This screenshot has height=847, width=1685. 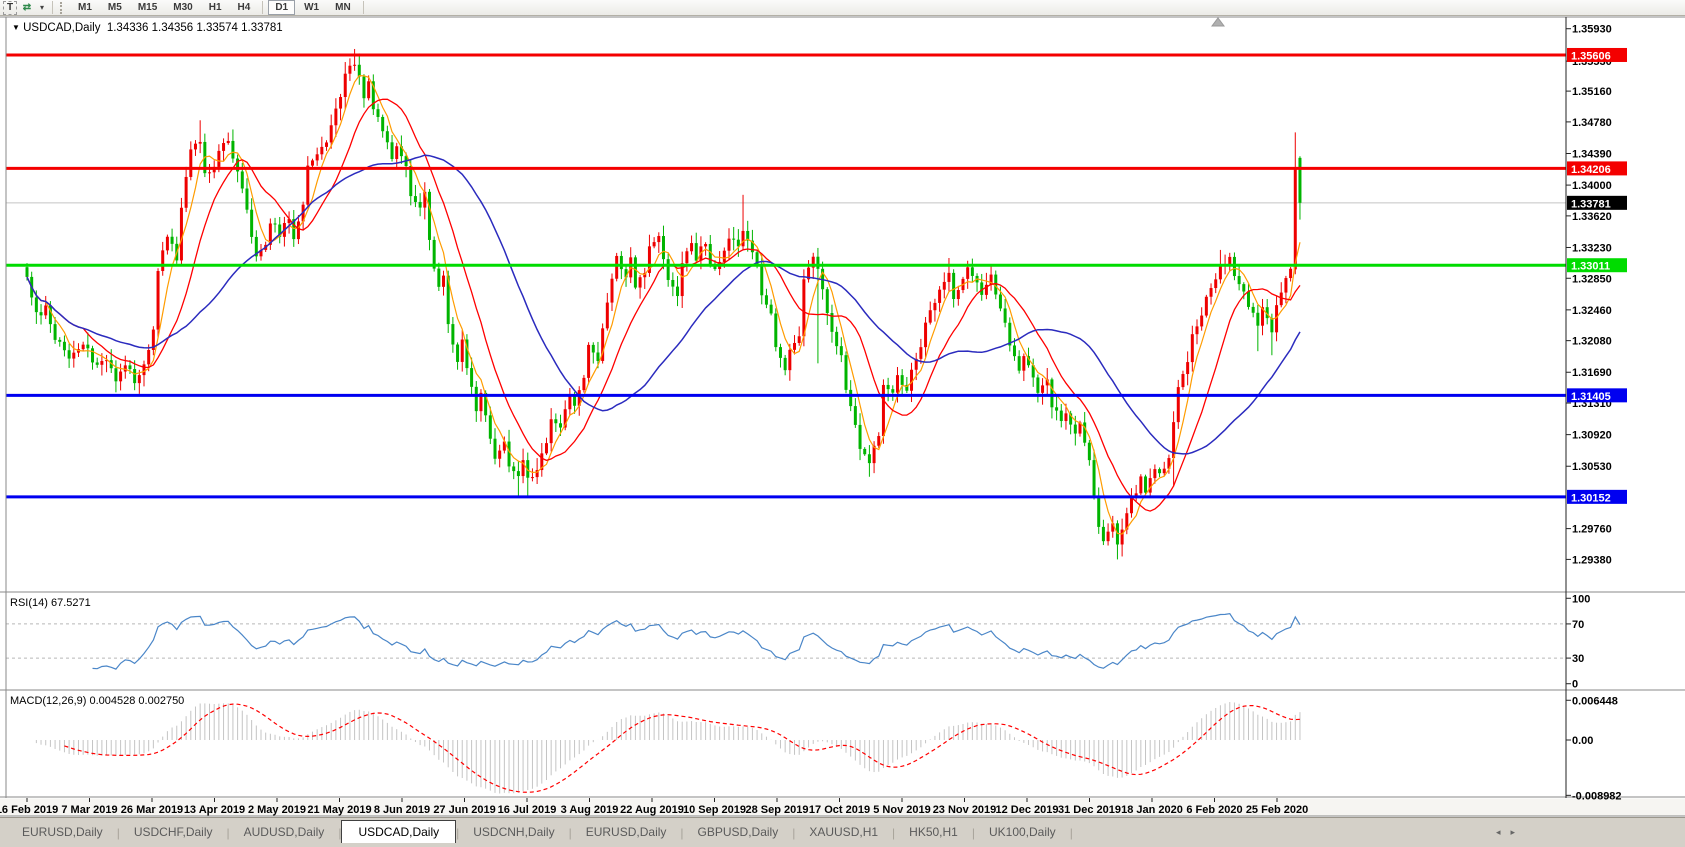 I want to click on timeframe-button-m30: M30, so click(x=182, y=7).